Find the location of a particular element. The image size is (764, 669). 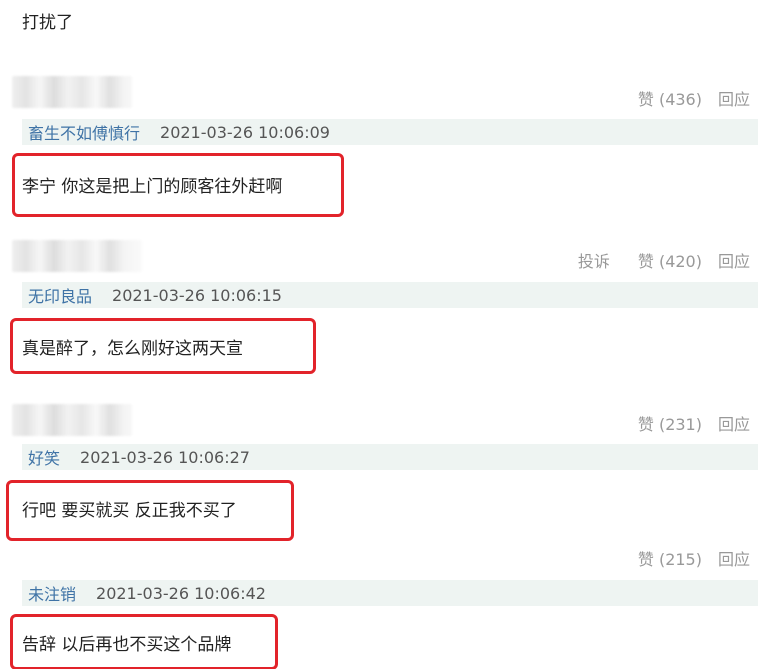

comment-meta-bar: 未注销 2021-03-26 10:06:42 is located at coordinates (390, 593).